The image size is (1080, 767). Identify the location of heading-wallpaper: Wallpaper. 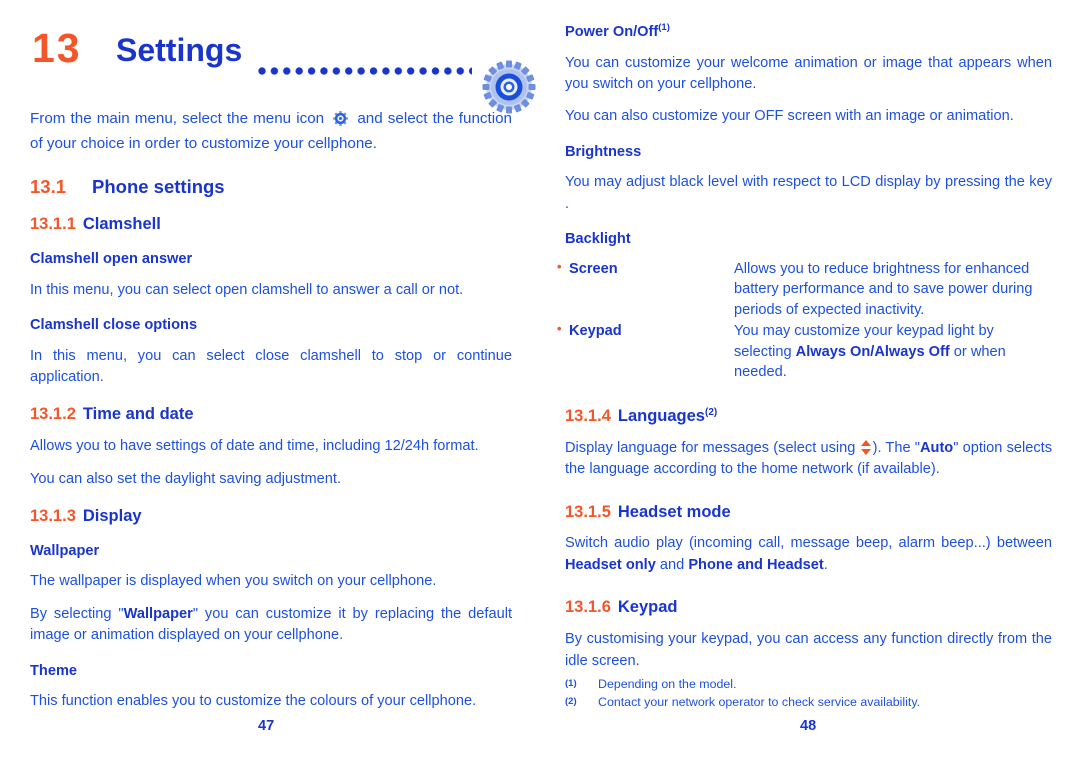
(65, 550).